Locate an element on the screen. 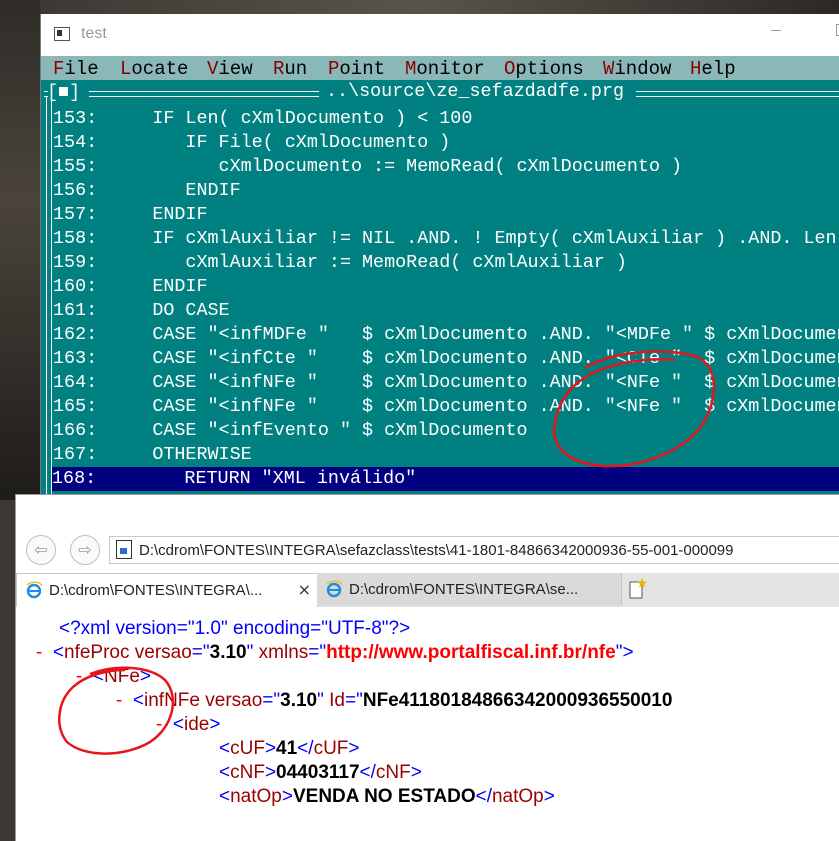  menu-label: ocate is located at coordinates (160, 69).